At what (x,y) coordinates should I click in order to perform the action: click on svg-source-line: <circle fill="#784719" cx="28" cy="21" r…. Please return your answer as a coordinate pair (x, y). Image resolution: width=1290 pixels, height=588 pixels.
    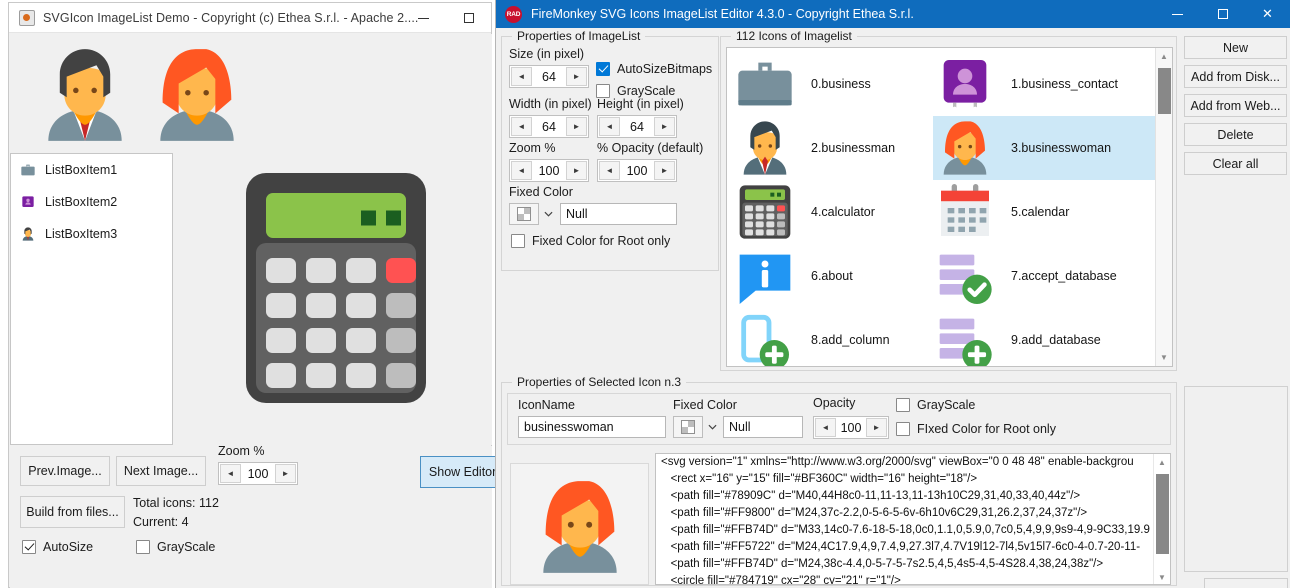
    Looking at the image, I should click on (781, 580).